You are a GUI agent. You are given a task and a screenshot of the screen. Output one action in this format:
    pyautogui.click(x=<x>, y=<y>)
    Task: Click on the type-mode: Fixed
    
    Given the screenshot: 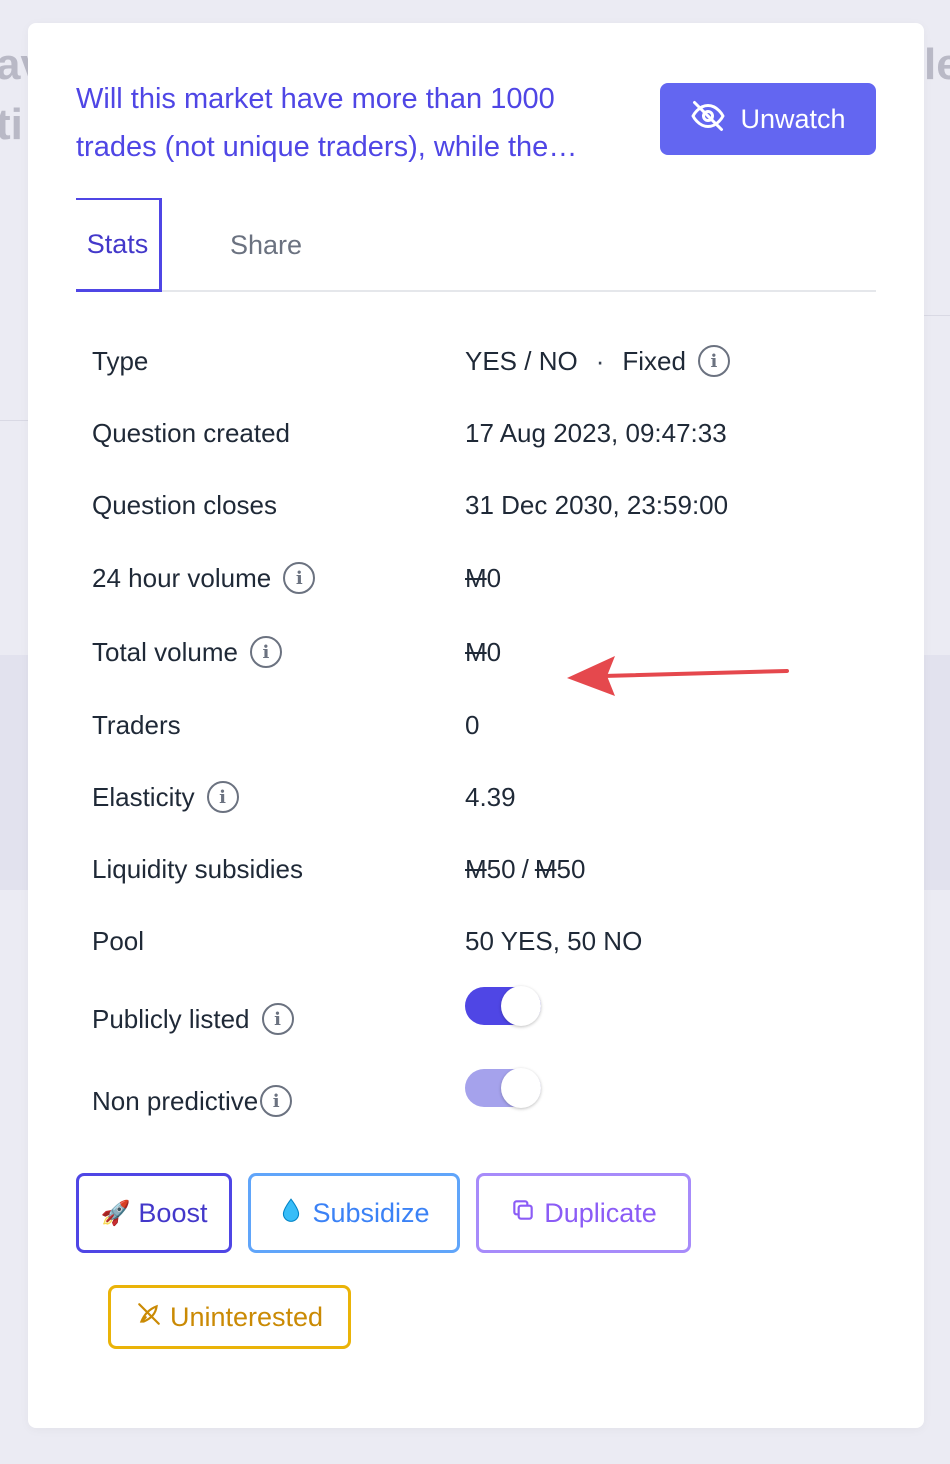 What is the action you would take?
    pyautogui.click(x=654, y=360)
    